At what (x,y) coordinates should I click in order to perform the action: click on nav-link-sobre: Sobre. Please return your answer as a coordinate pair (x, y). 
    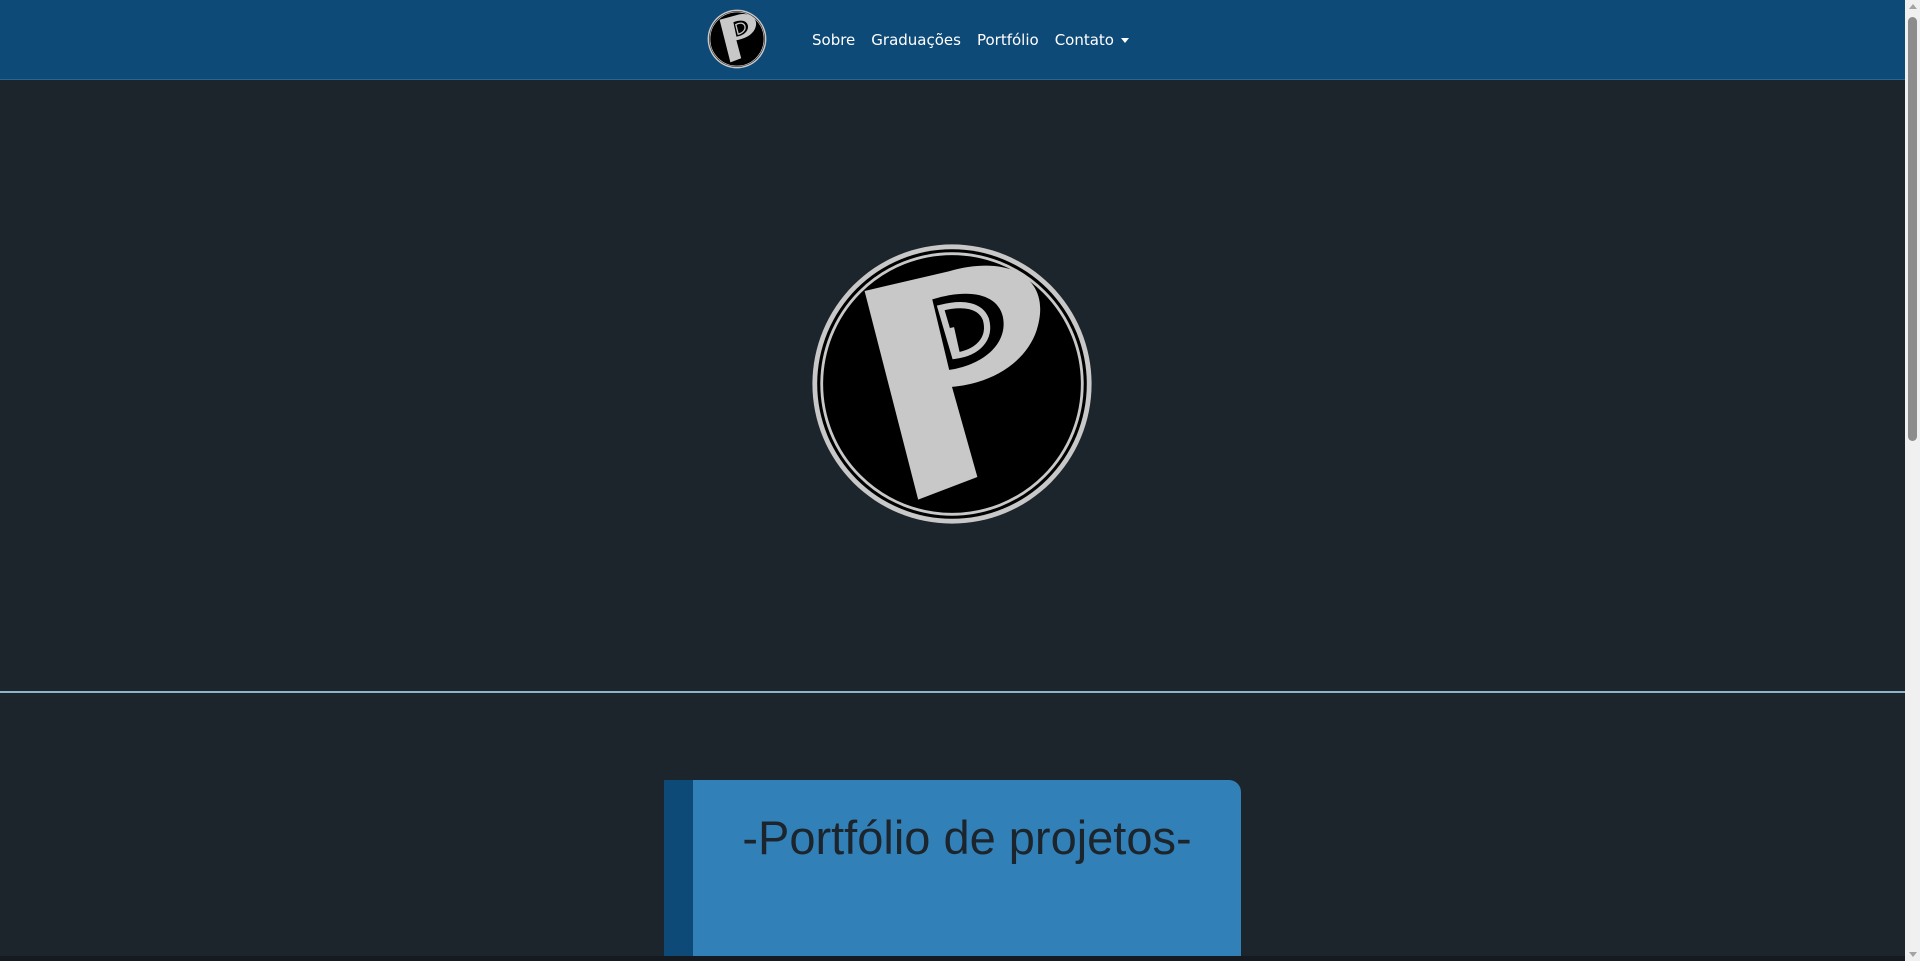
    Looking at the image, I should click on (833, 40).